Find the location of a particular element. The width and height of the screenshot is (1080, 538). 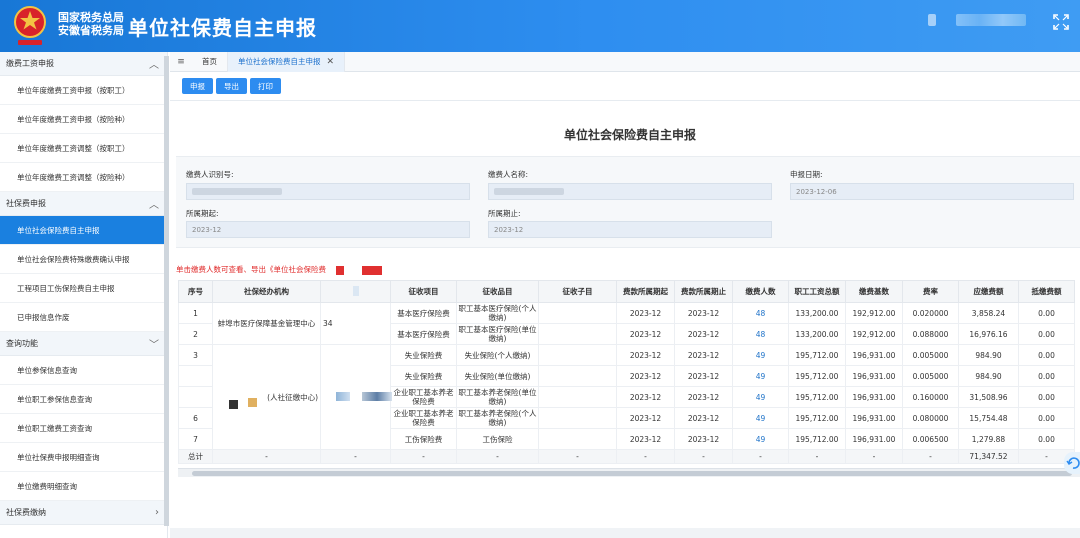

declare-date-field: 2023-12-06 is located at coordinates (932, 191).